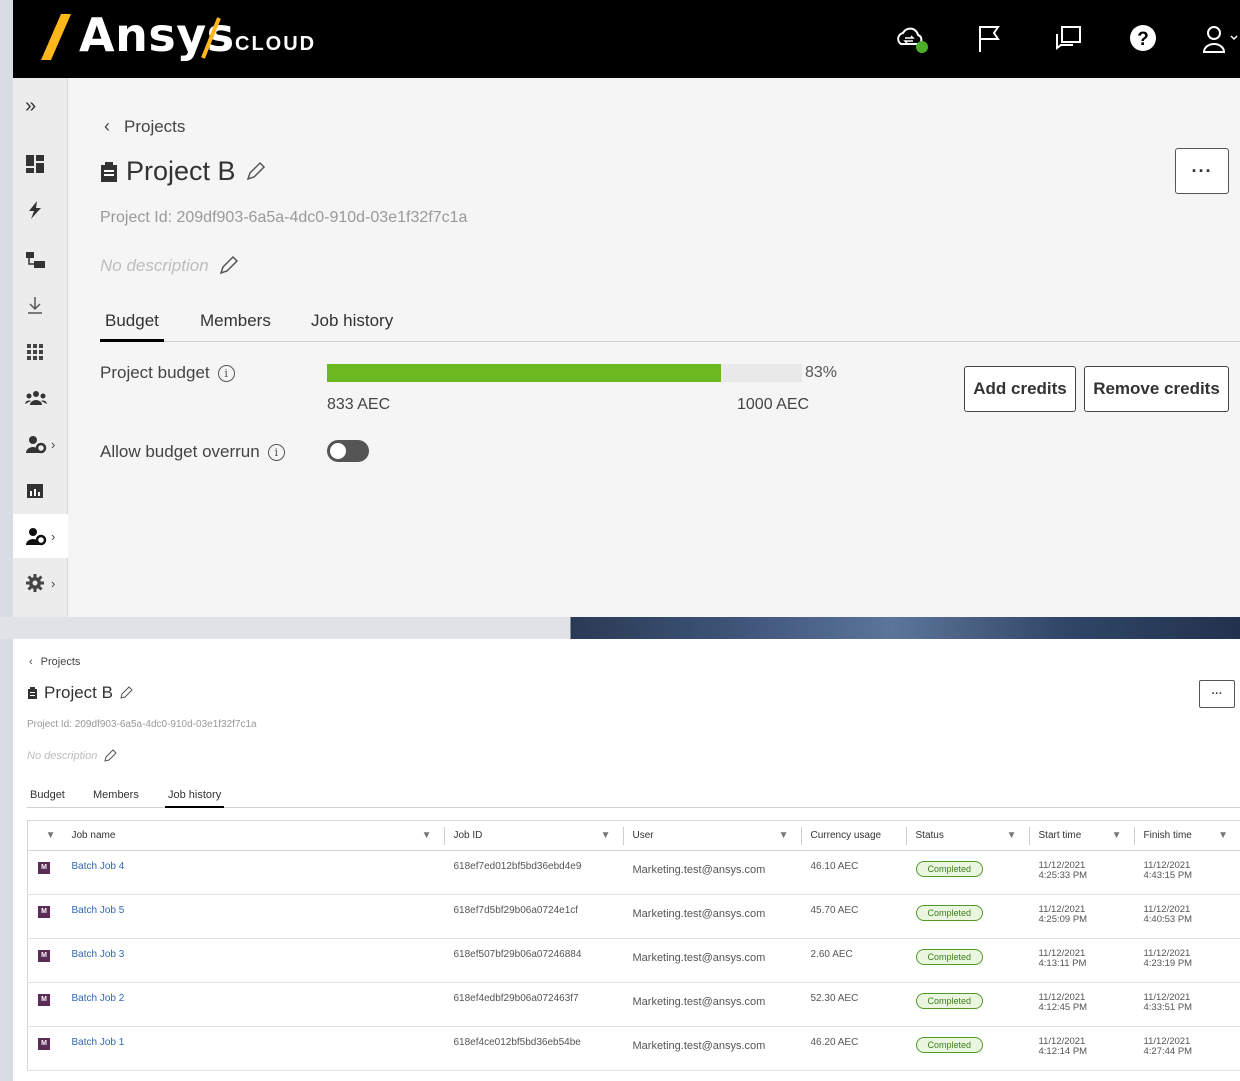 The width and height of the screenshot is (1240, 1081). What do you see at coordinates (1156, 389) in the screenshot?
I see `remove-credits-button: Remove credits` at bounding box center [1156, 389].